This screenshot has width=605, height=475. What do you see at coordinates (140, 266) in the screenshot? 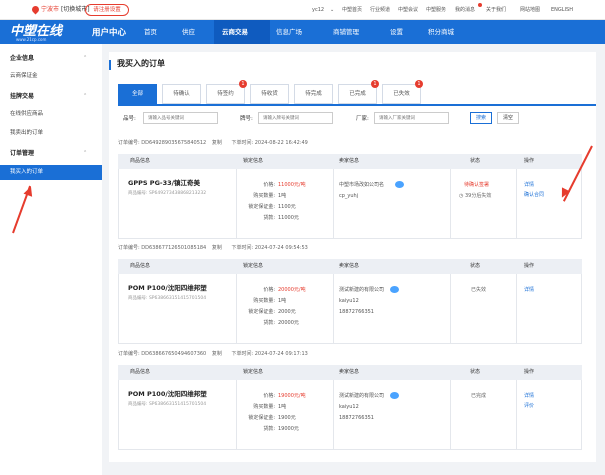
I see `col-product: 商品信息` at bounding box center [140, 266].